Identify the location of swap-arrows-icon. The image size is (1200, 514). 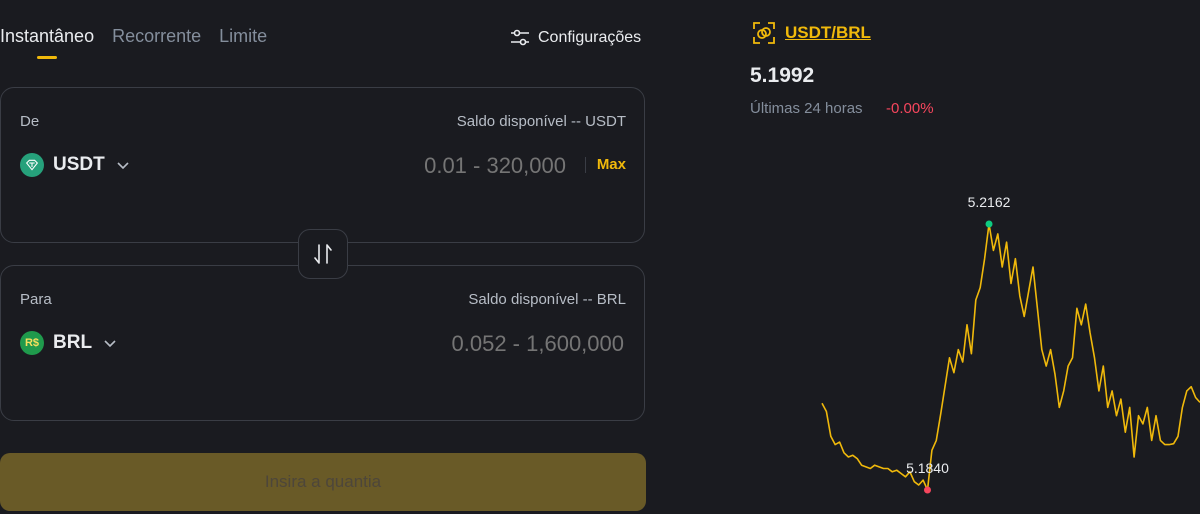
(323, 254).